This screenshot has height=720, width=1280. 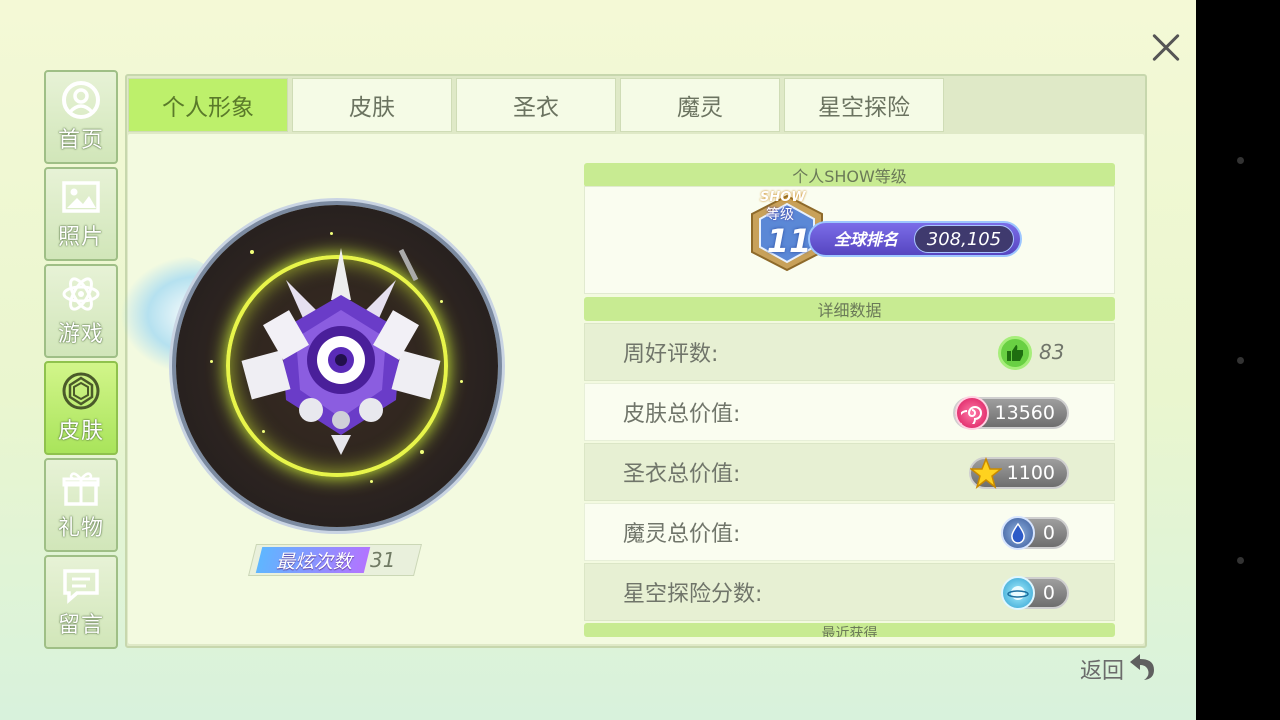 What do you see at coordinates (849, 472) in the screenshot?
I see `stat-row-armor-value: 圣衣总价值: 1100` at bounding box center [849, 472].